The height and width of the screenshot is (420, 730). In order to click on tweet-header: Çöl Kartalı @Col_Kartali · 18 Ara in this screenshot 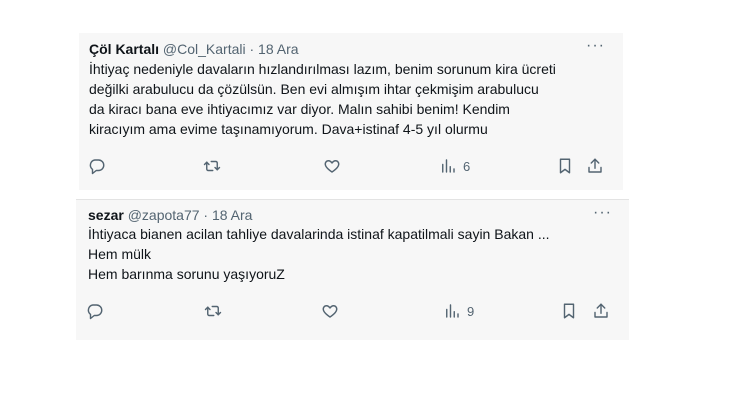, I will do `click(194, 49)`.